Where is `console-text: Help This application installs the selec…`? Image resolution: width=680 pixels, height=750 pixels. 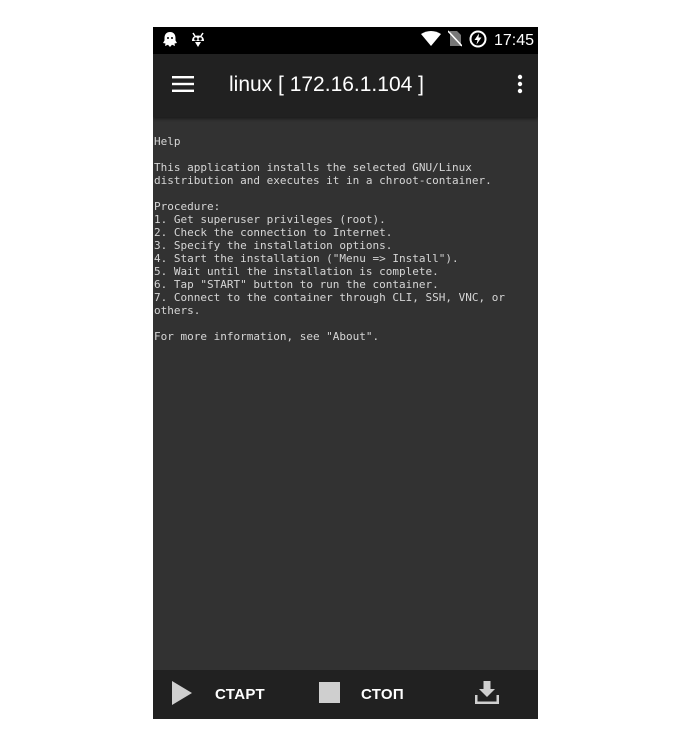 console-text: Help This application installs the selec… is located at coordinates (329, 239).